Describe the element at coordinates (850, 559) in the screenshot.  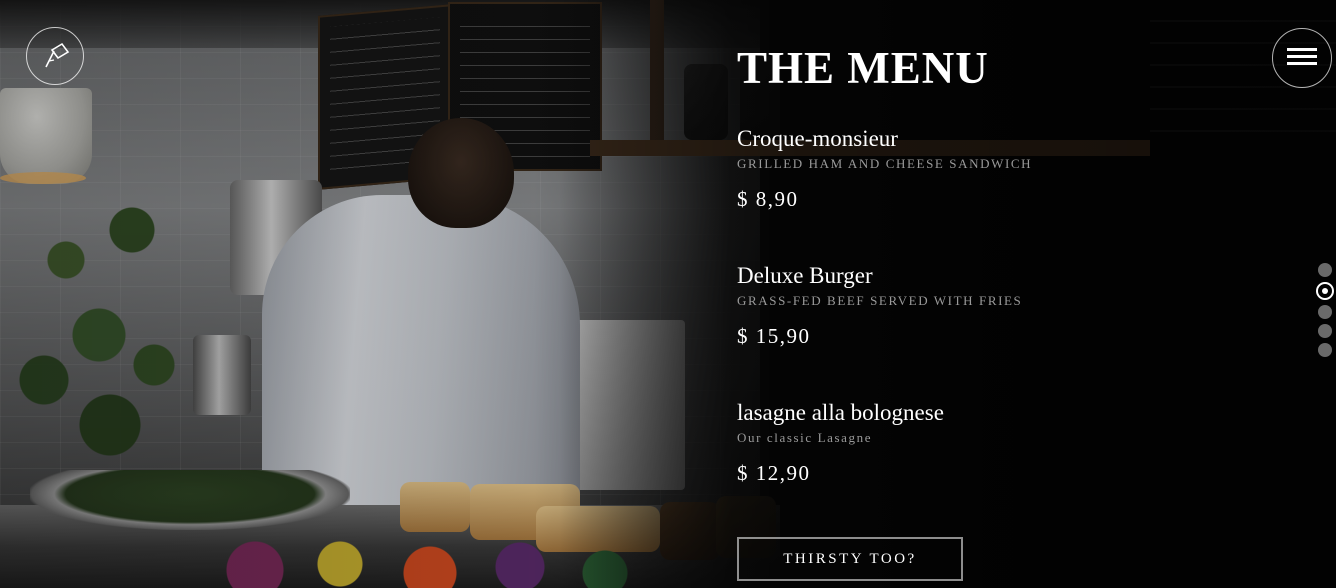
I see `thirsty-too-button: THIRSTY TOO?` at that location.